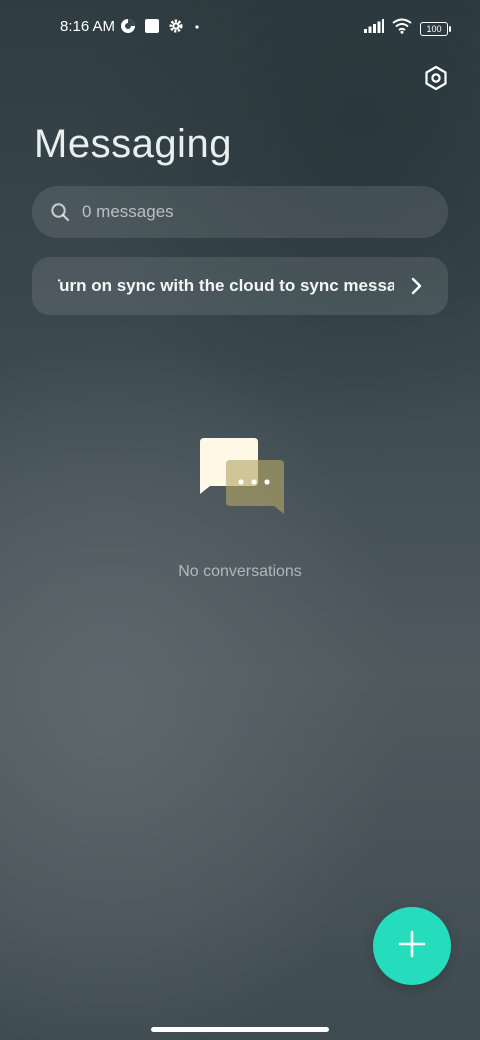 The width and height of the screenshot is (480, 1040). Describe the element at coordinates (176, 28) in the screenshot. I see `settings-gear-icon` at that location.